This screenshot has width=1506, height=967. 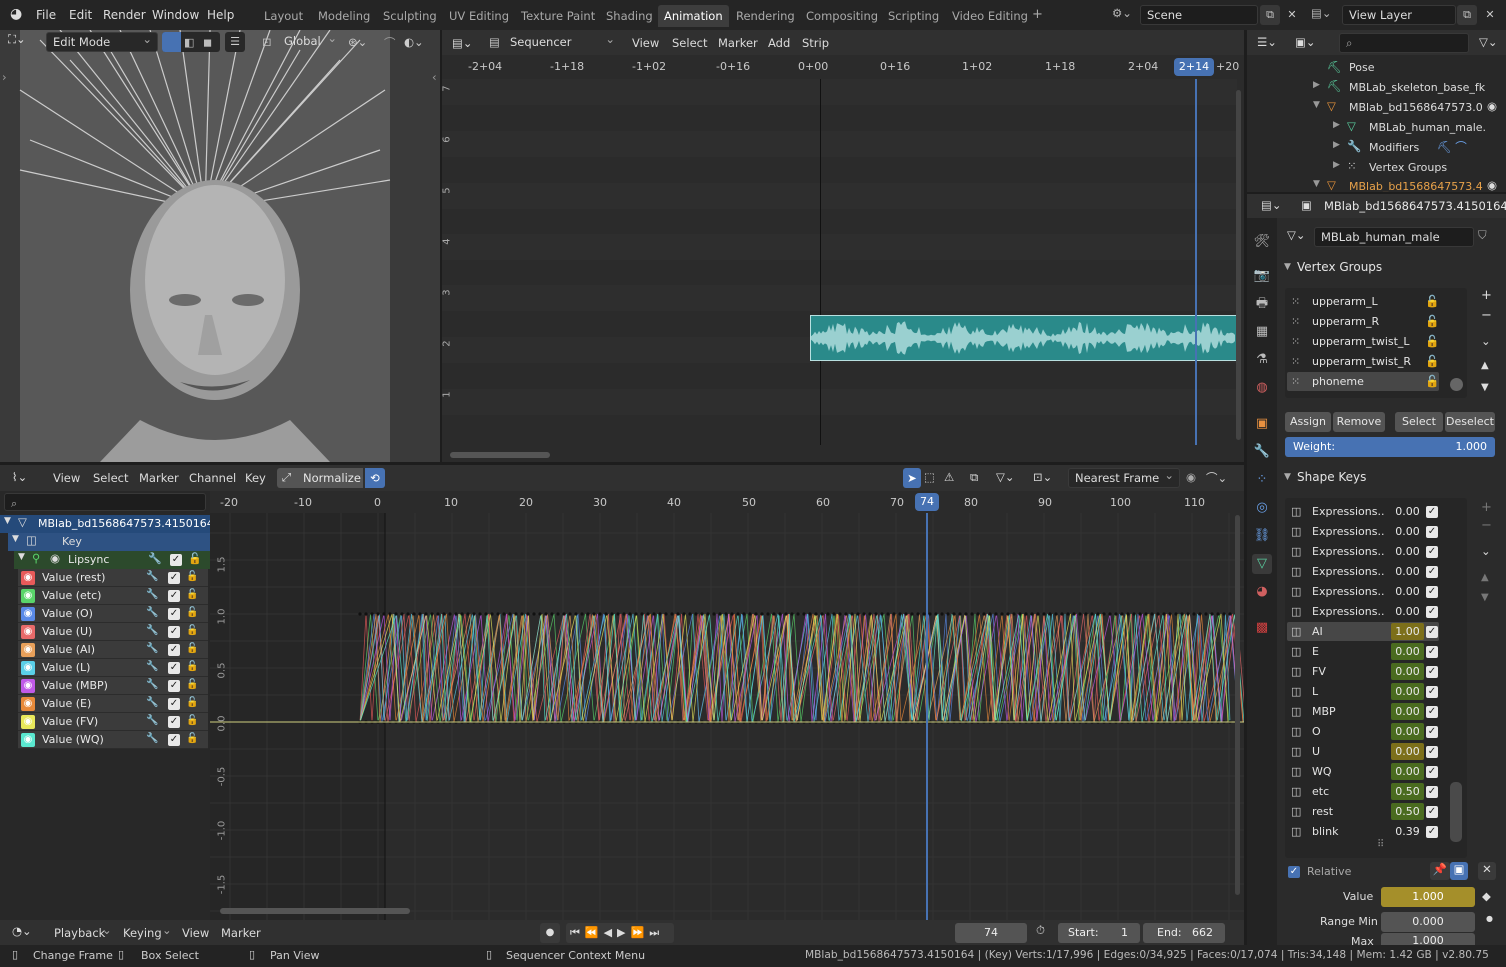 I want to click on menu-help: Help, so click(x=220, y=15).